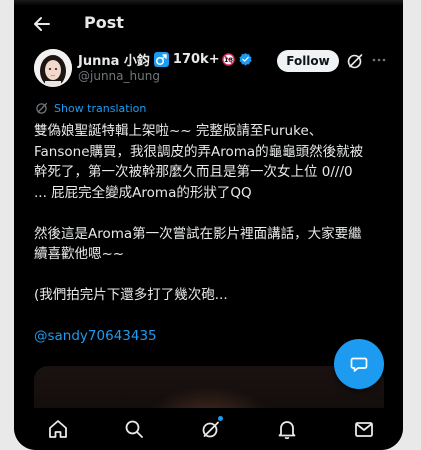 The width and height of the screenshot is (421, 450). I want to click on author-name-line: Junna 小鈞 170k+ 18, so click(165, 59).